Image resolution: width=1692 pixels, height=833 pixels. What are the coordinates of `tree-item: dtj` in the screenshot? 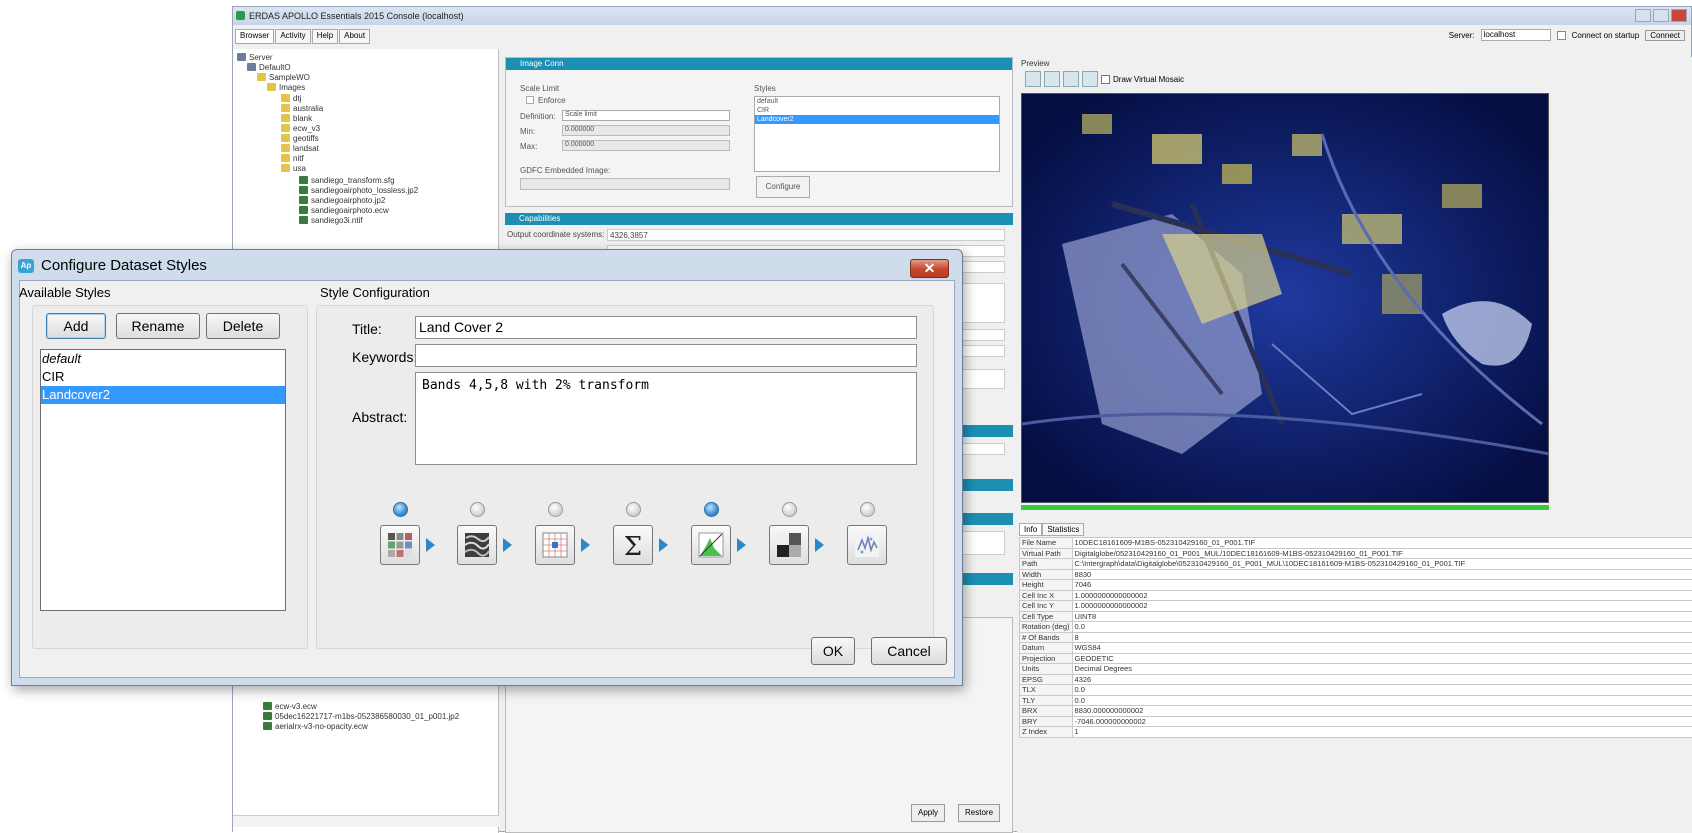 It's located at (291, 98).